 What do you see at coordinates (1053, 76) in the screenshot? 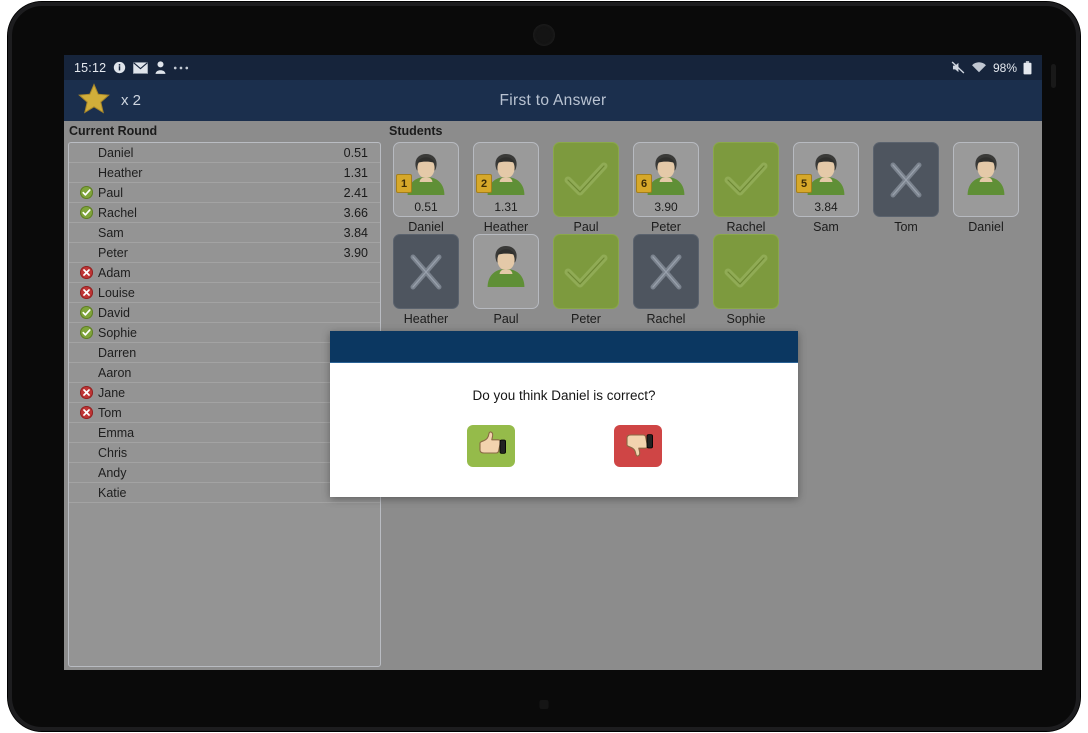
I see `speaker-slot` at bounding box center [1053, 76].